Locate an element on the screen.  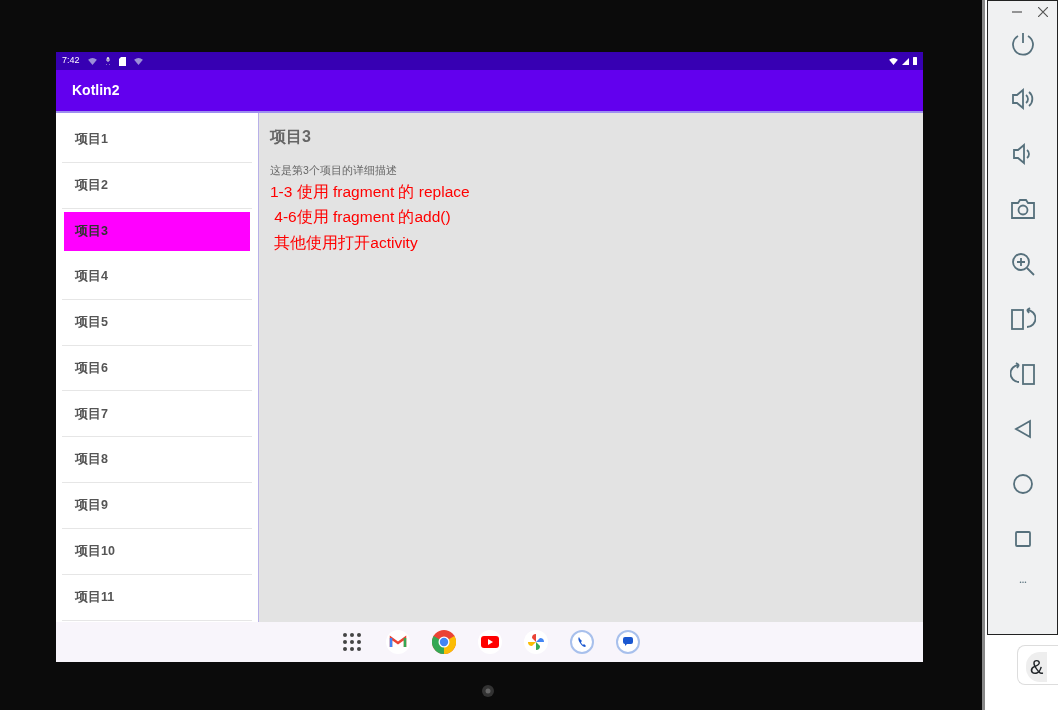
list-item: 项目7 is located at coordinates (157, 414).